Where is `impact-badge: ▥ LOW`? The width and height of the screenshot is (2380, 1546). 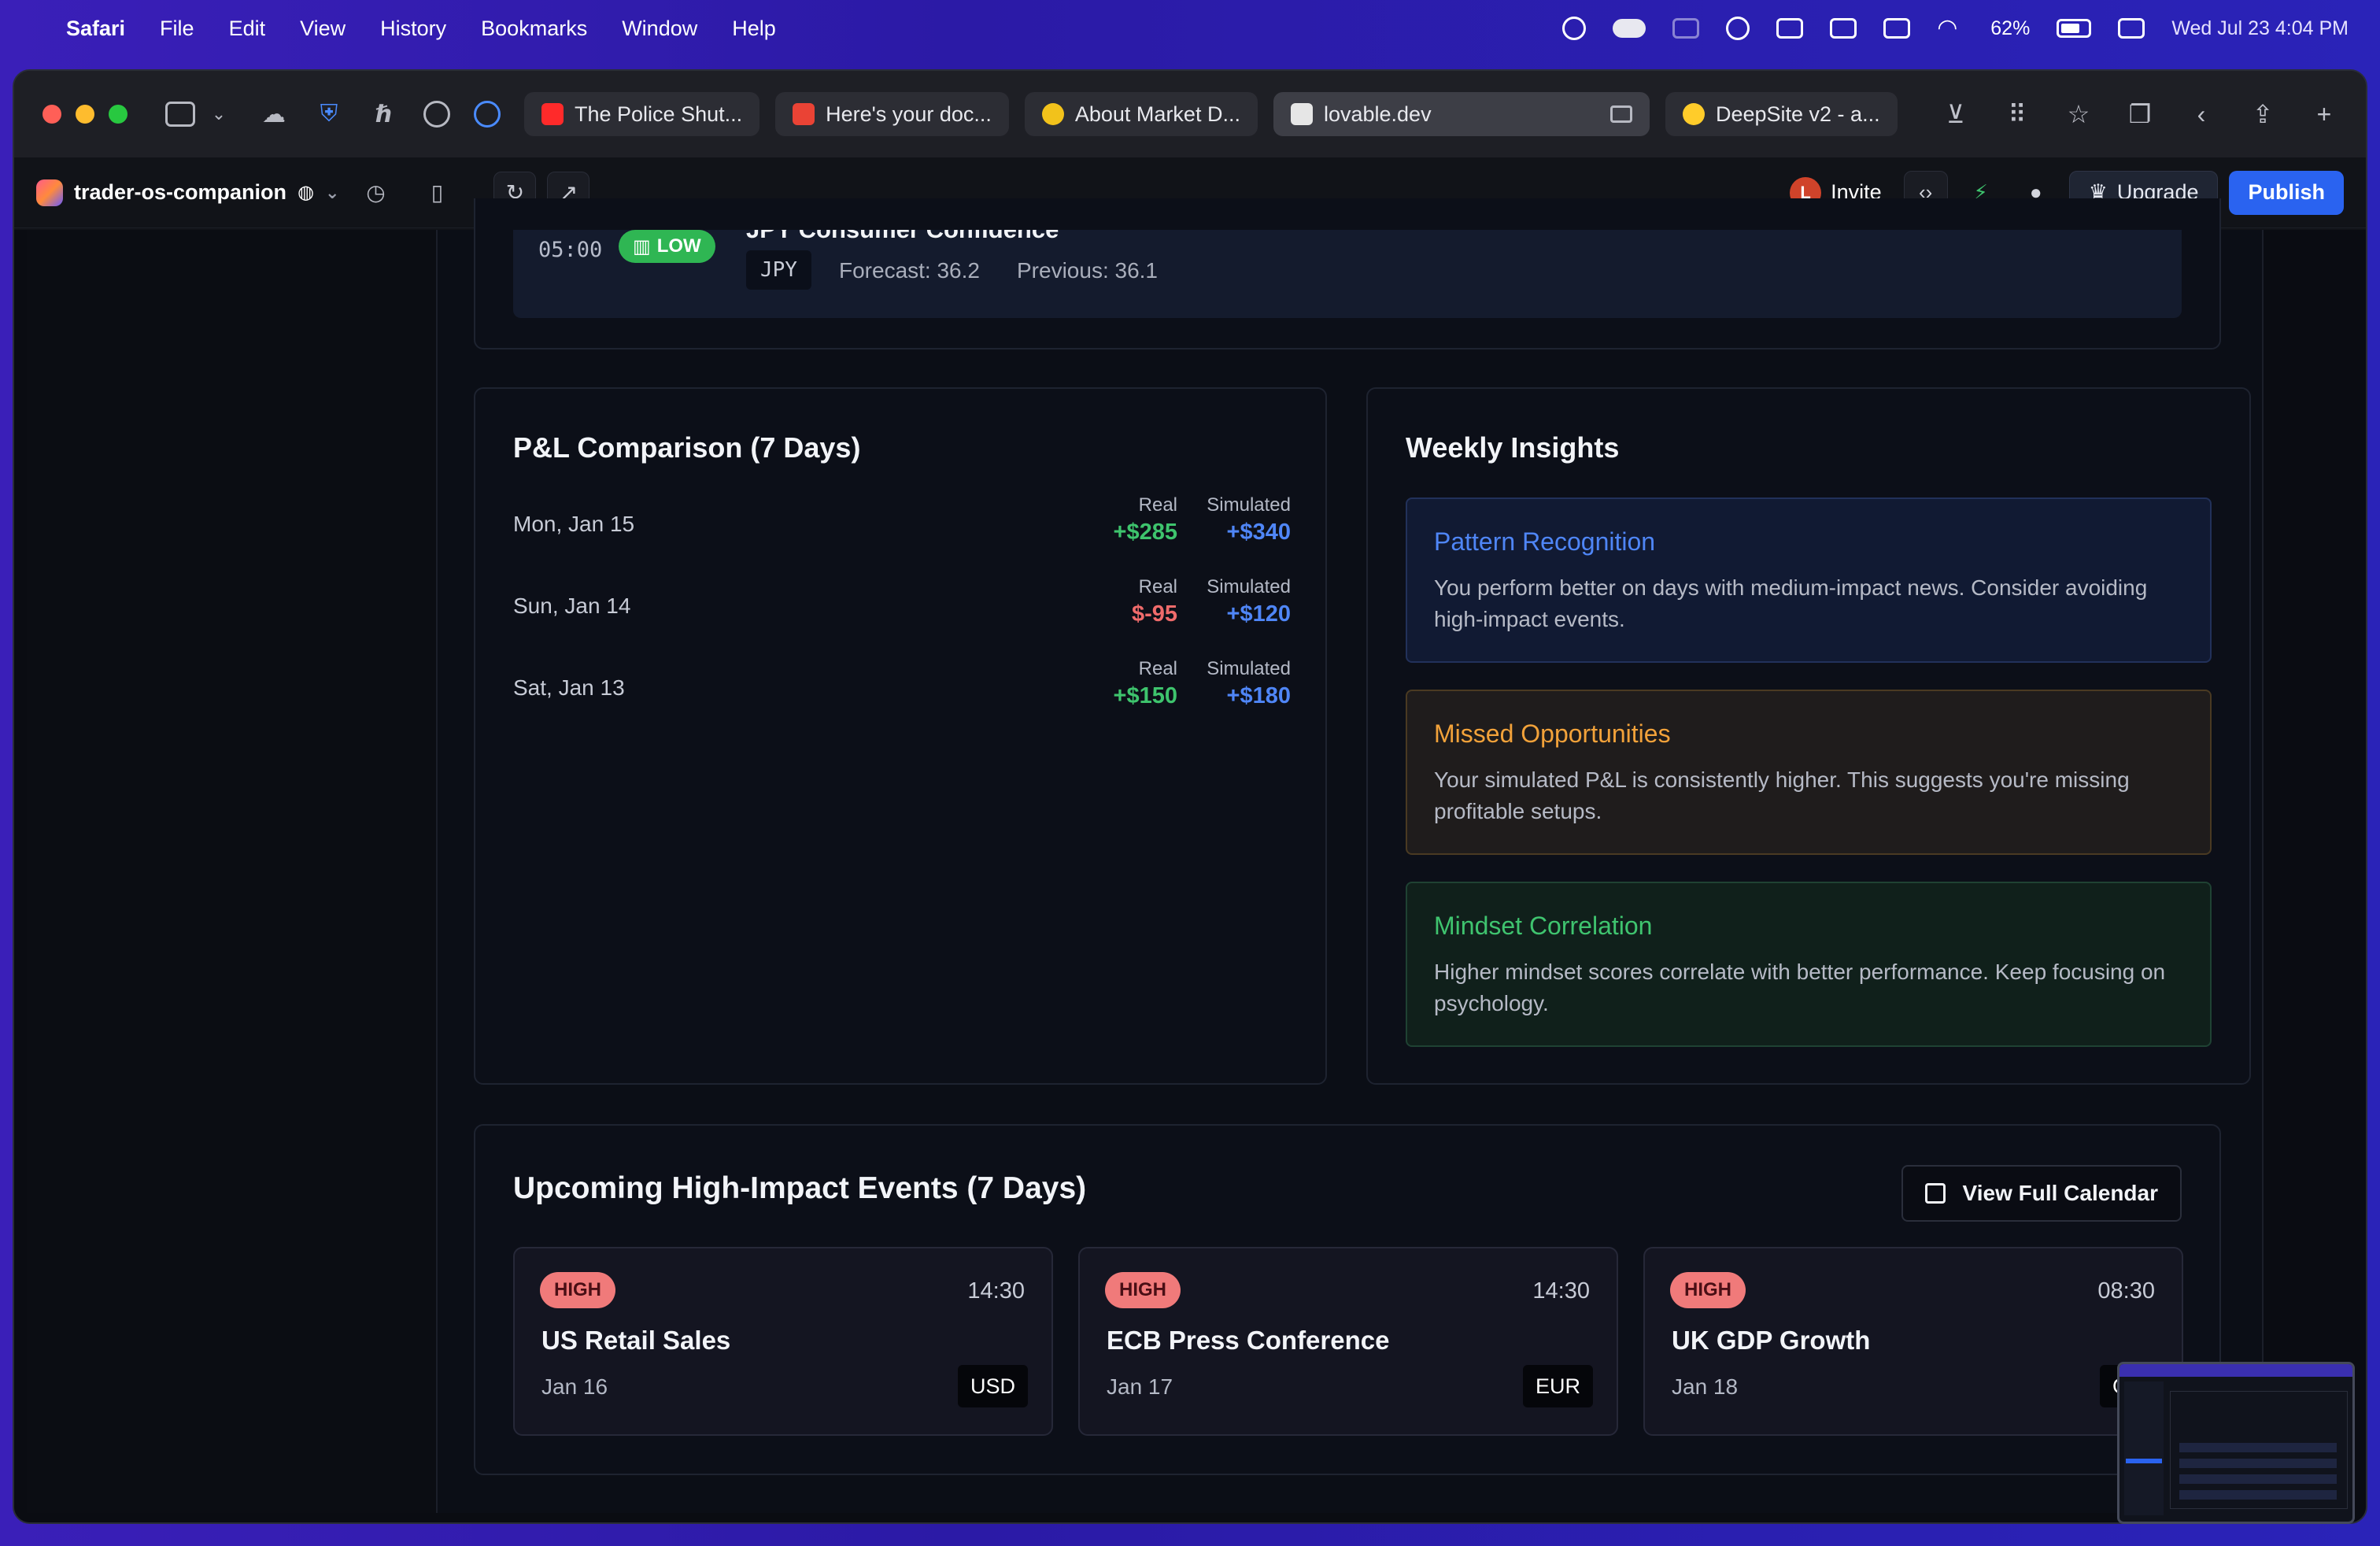 impact-badge: ▥ LOW is located at coordinates (667, 247).